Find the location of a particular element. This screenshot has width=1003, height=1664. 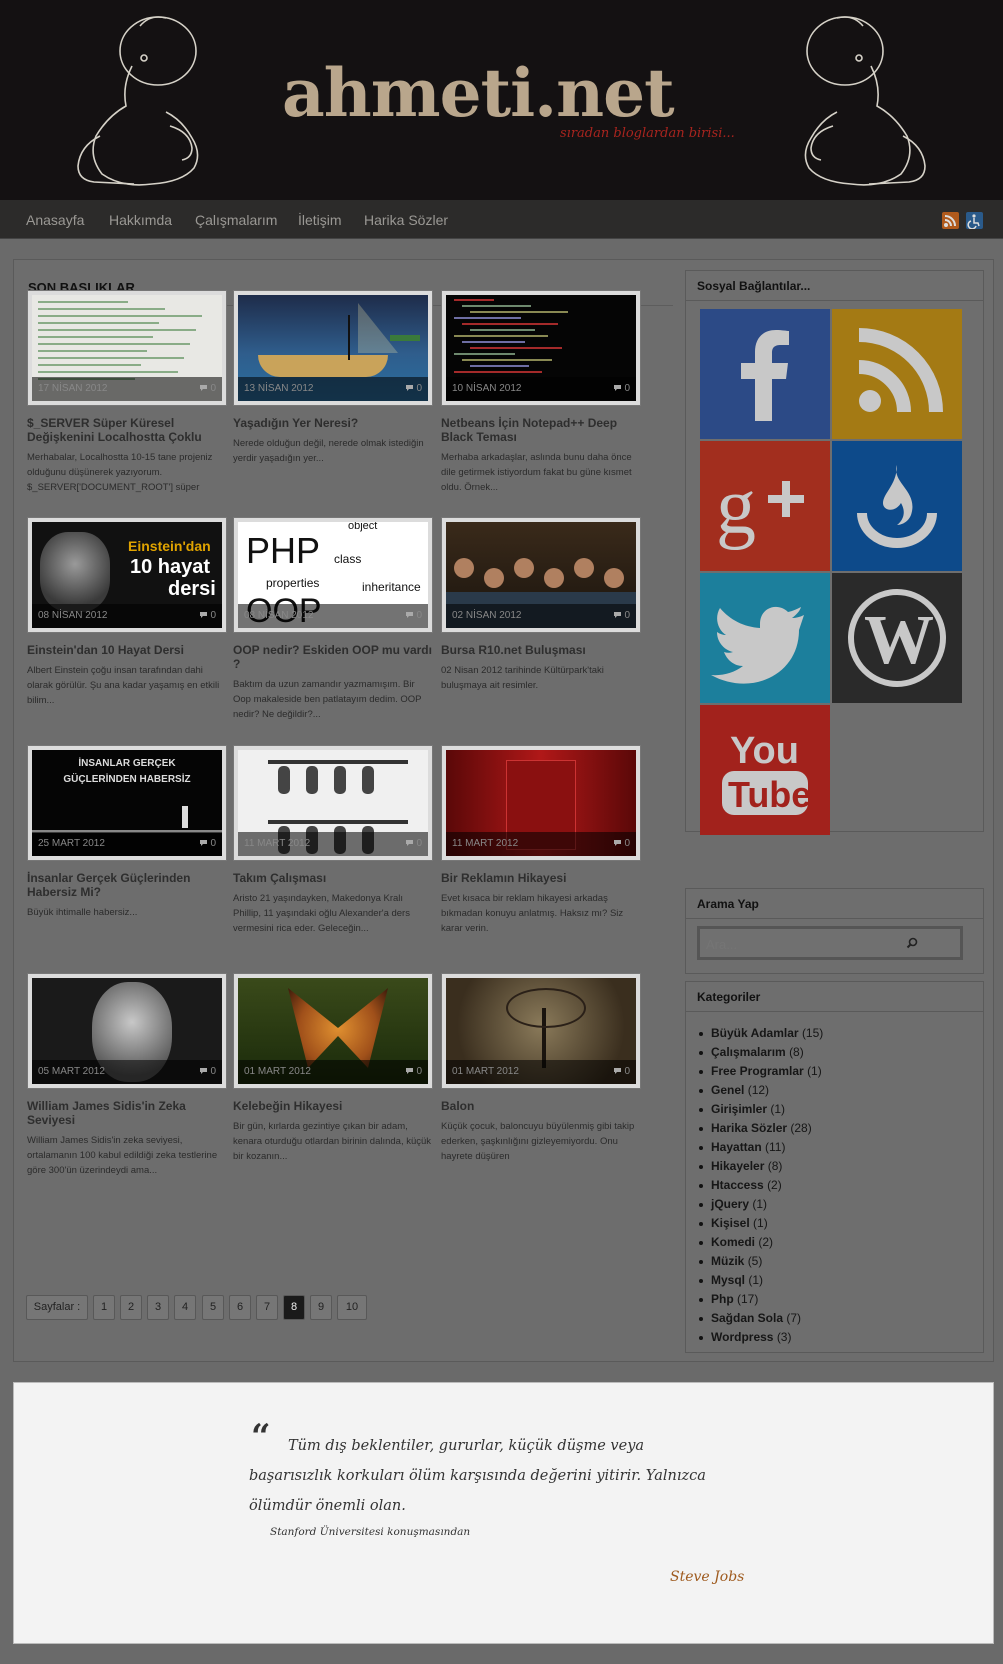

category-item: Htaccess (2) is located at coordinates (841, 1185).